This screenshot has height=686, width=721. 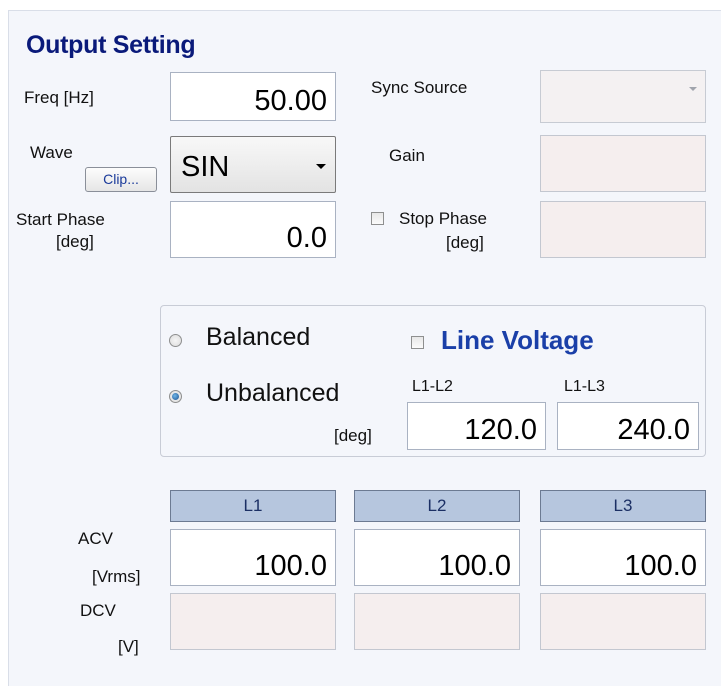 What do you see at coordinates (205, 167) in the screenshot?
I see `wave-selected-value: SIN` at bounding box center [205, 167].